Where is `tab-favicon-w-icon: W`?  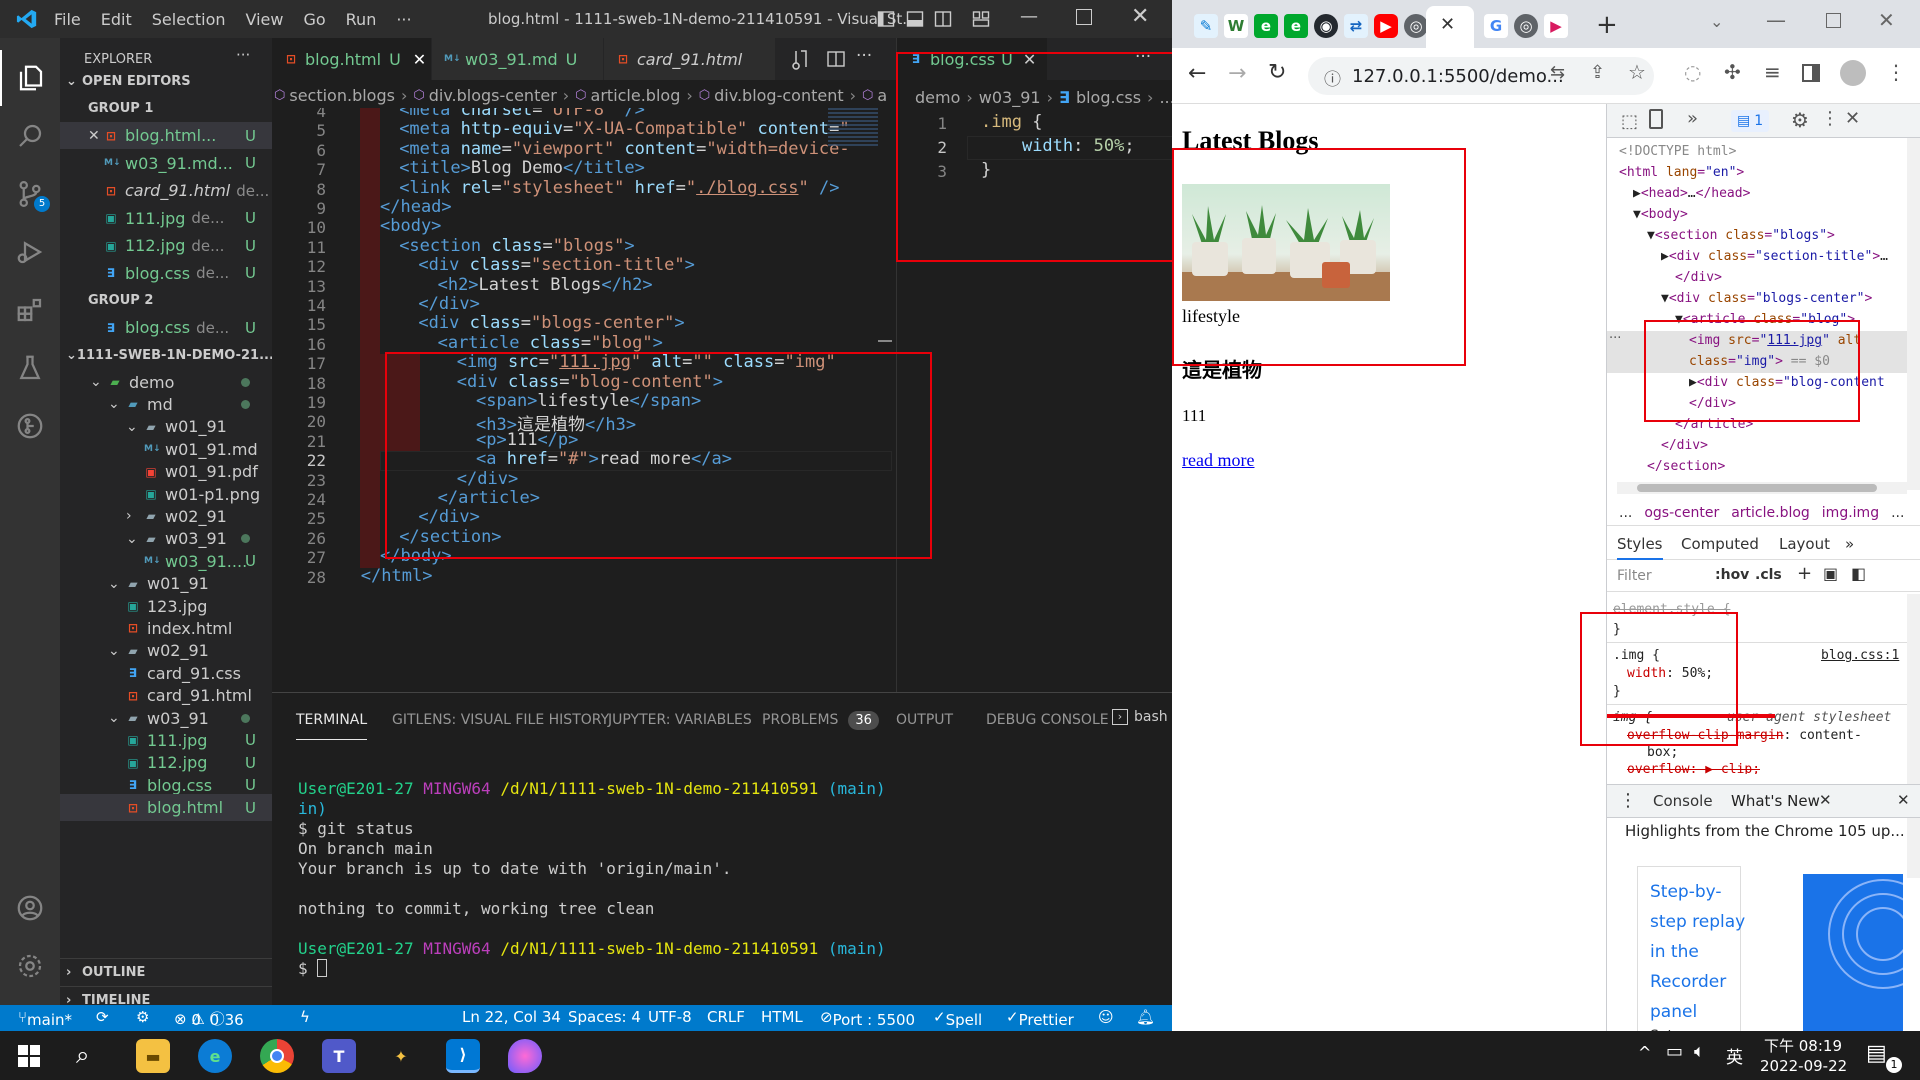
tab-favicon-w-icon: W is located at coordinates (1236, 26).